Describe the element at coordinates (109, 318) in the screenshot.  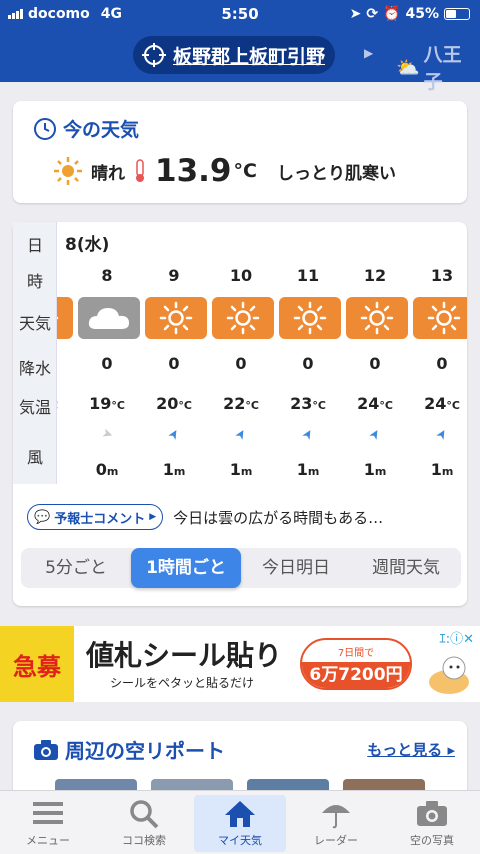
I see `cloud-icon` at that location.